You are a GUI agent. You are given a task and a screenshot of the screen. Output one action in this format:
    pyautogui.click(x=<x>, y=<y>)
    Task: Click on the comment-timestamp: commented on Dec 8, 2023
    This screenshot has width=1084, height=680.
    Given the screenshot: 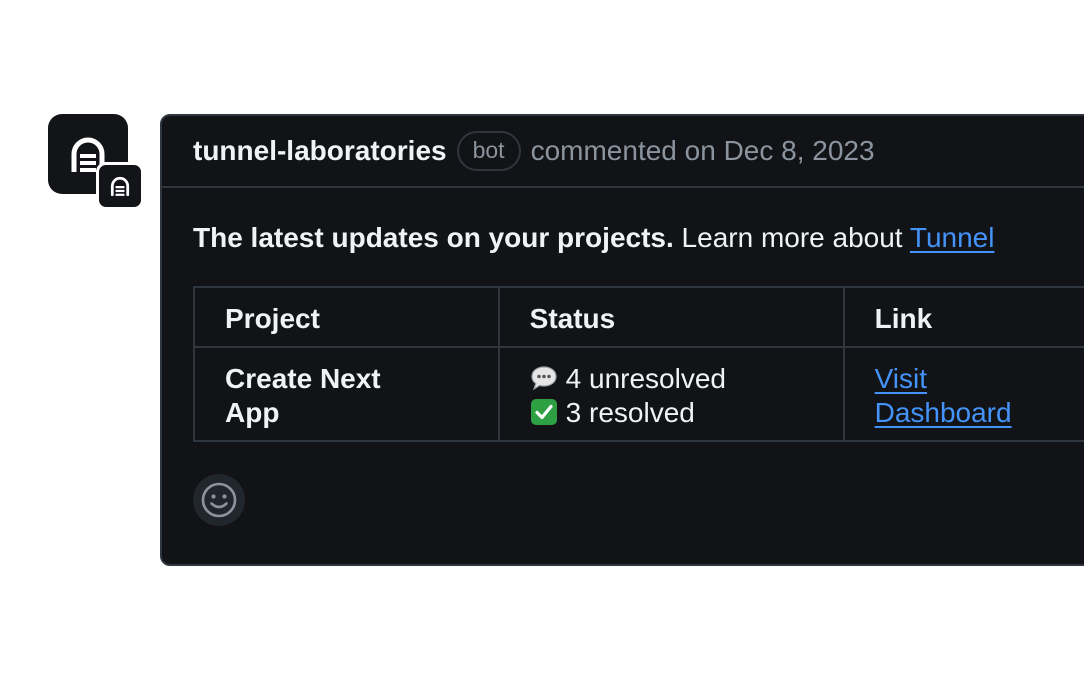 What is the action you would take?
    pyautogui.click(x=703, y=151)
    